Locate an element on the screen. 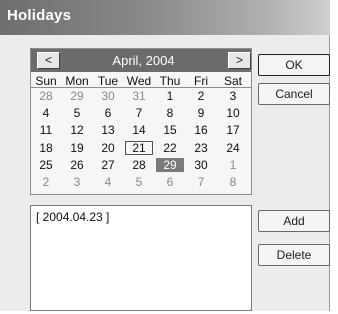  cancel-button: Cancel is located at coordinates (294, 94).